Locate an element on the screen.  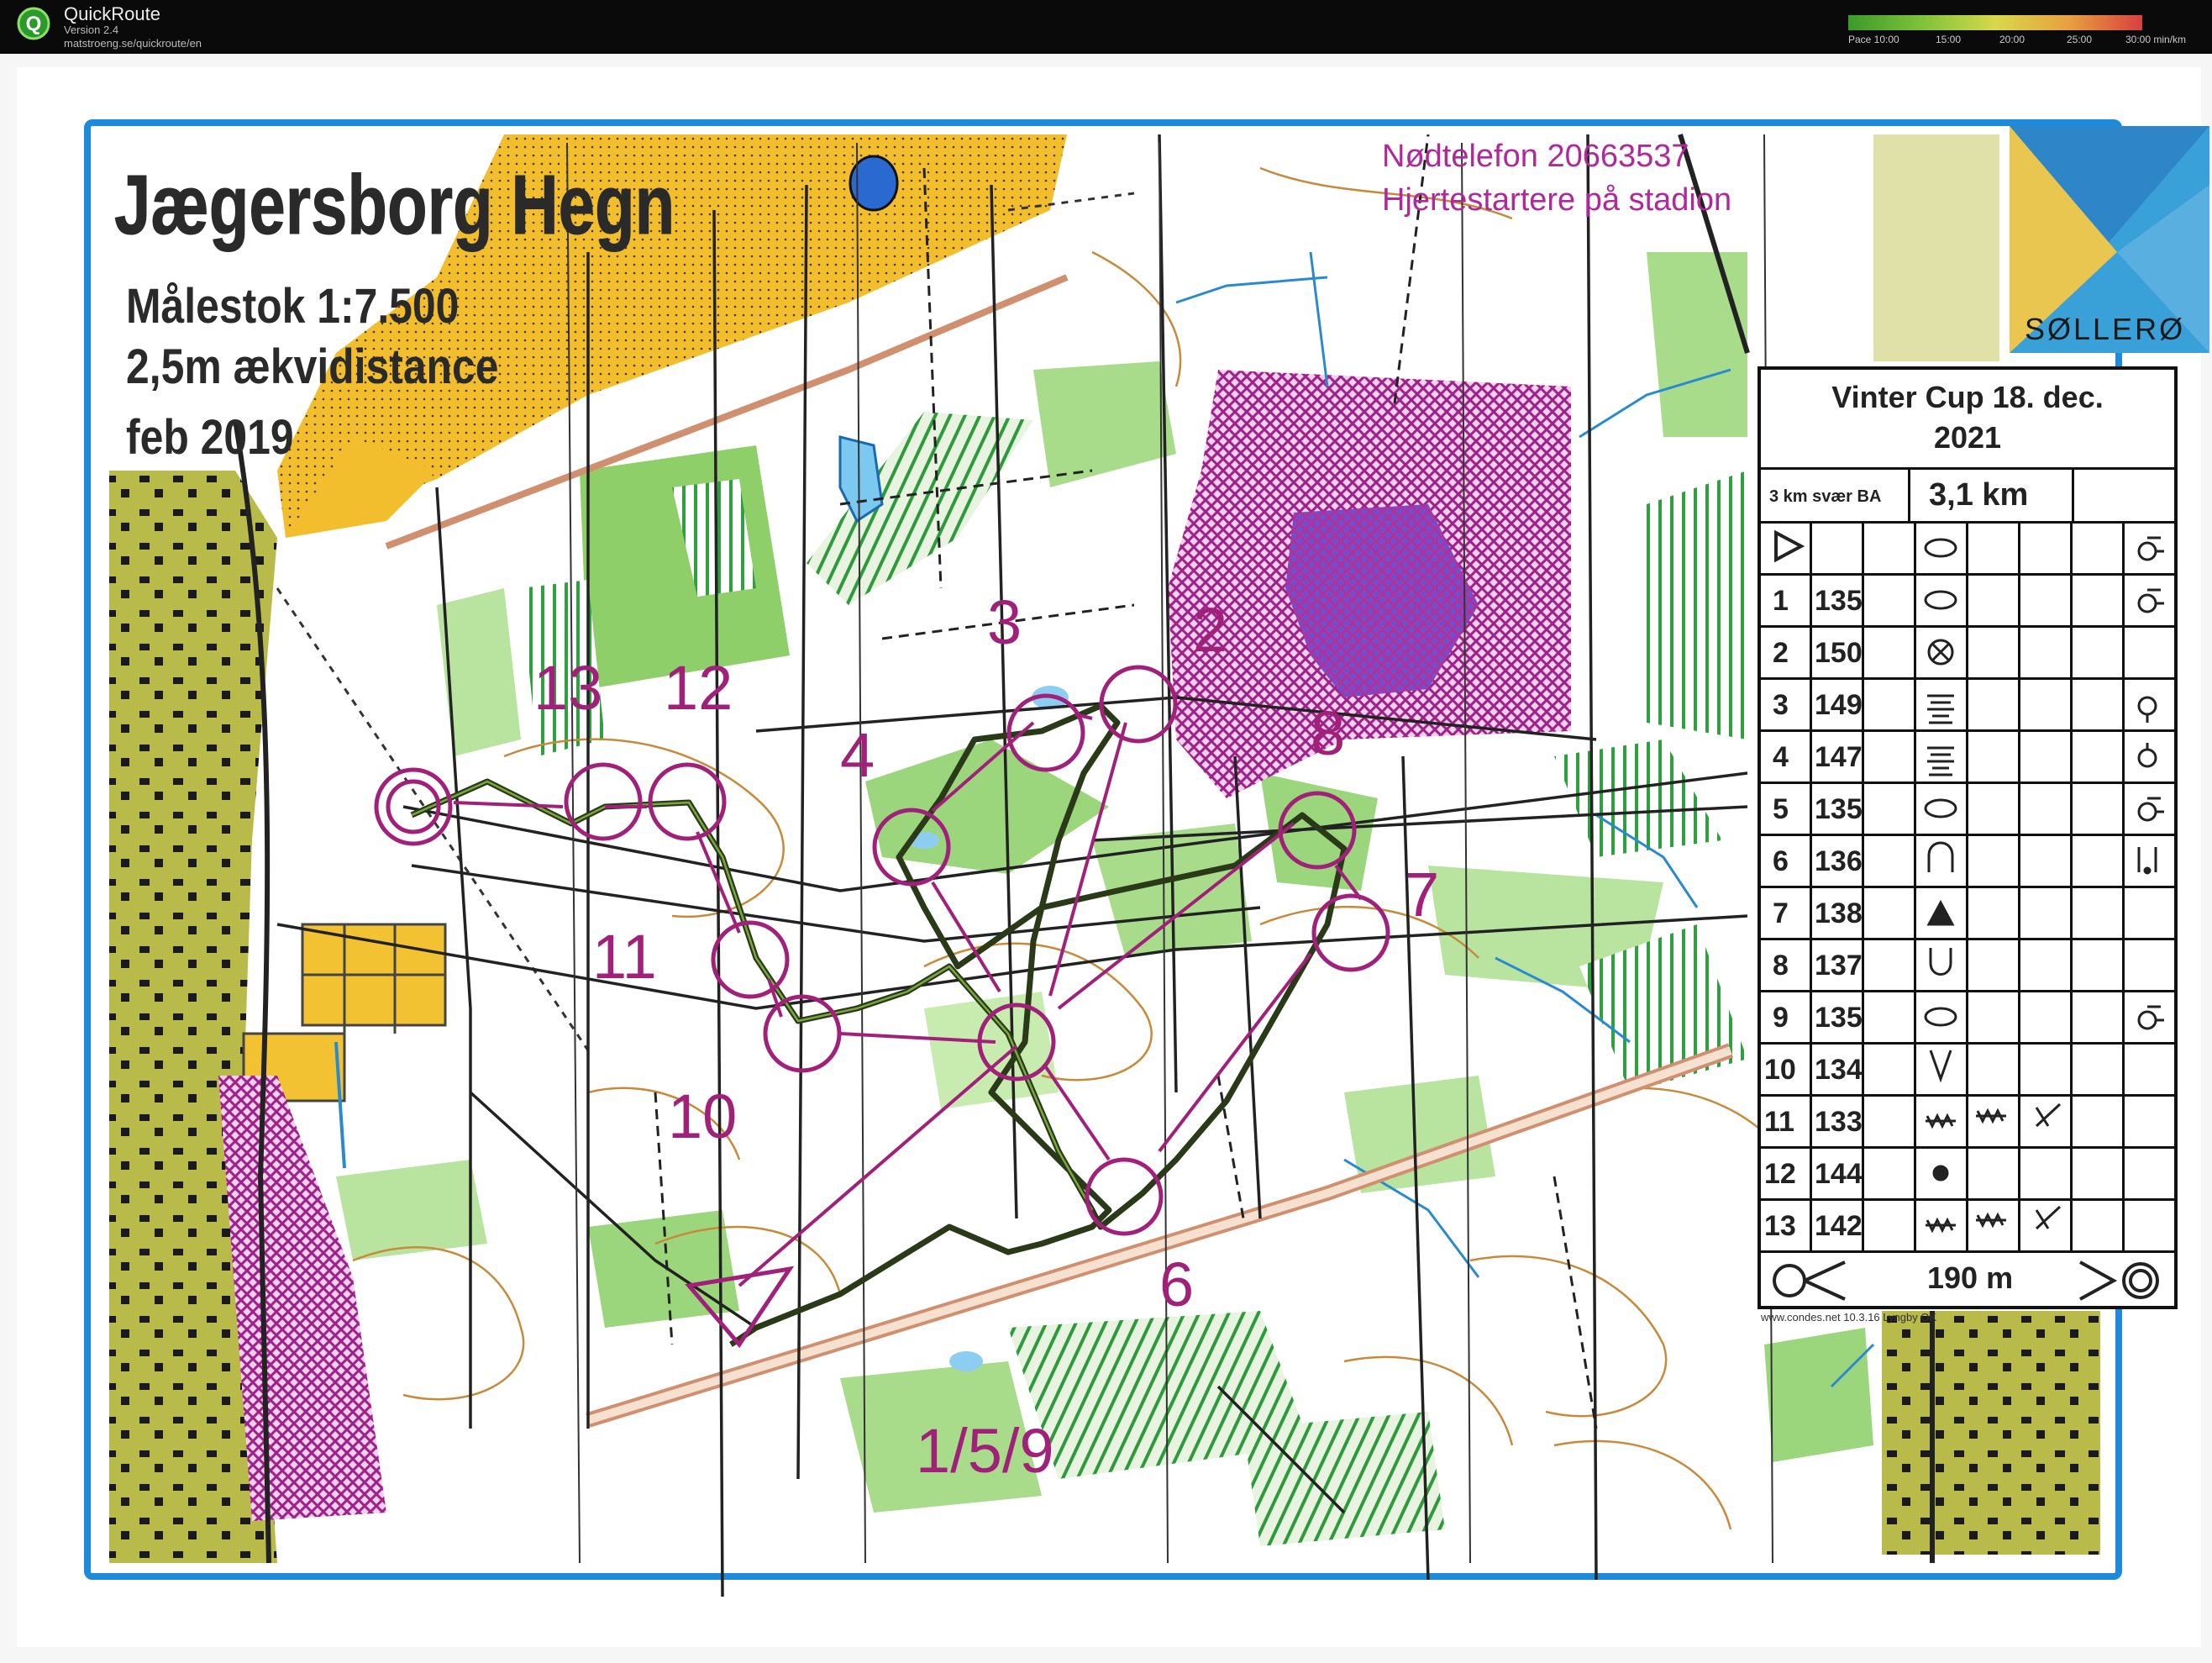
row-7-number: 7 is located at coordinates (1781, 913).